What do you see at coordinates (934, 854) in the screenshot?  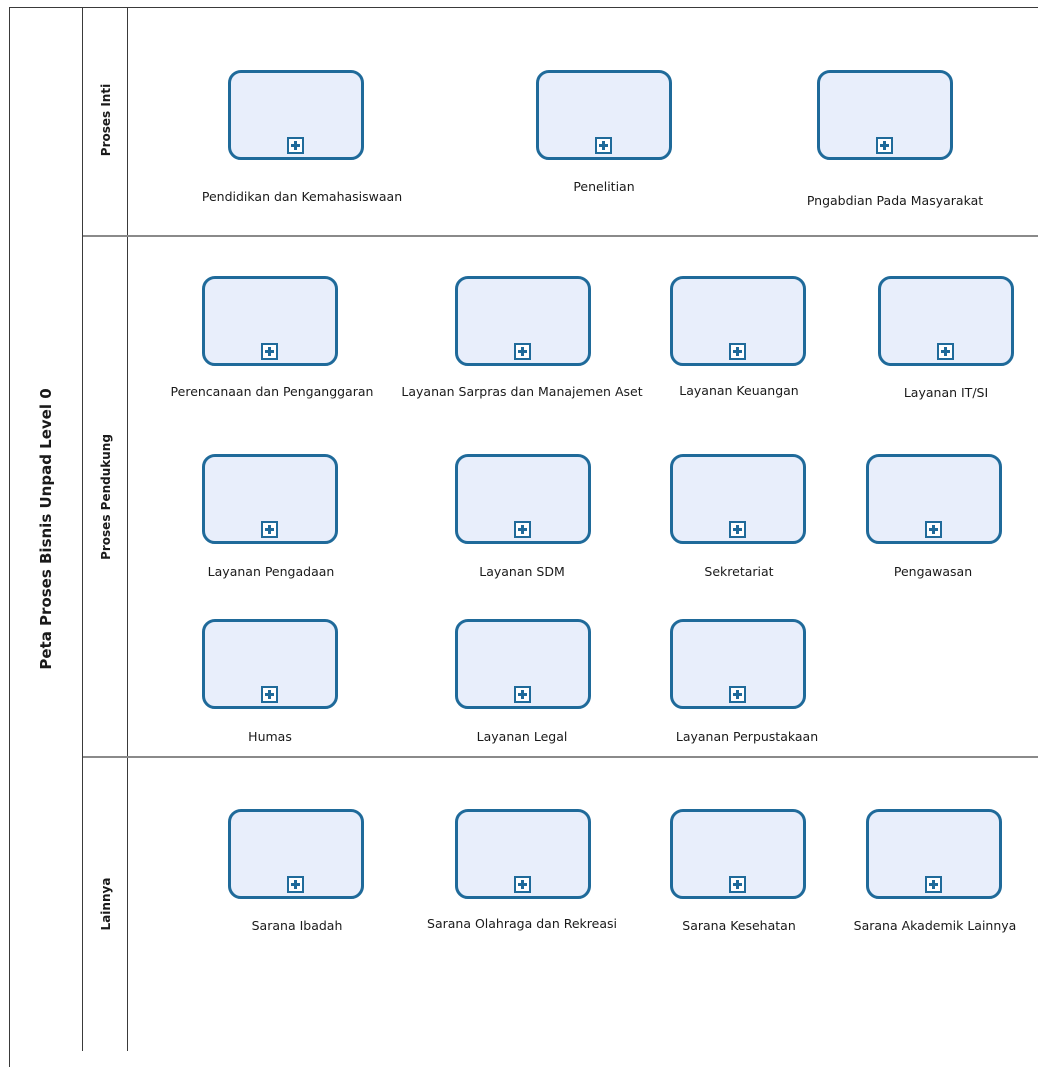 I see `subprocess-sarana-akademik-lainnya` at bounding box center [934, 854].